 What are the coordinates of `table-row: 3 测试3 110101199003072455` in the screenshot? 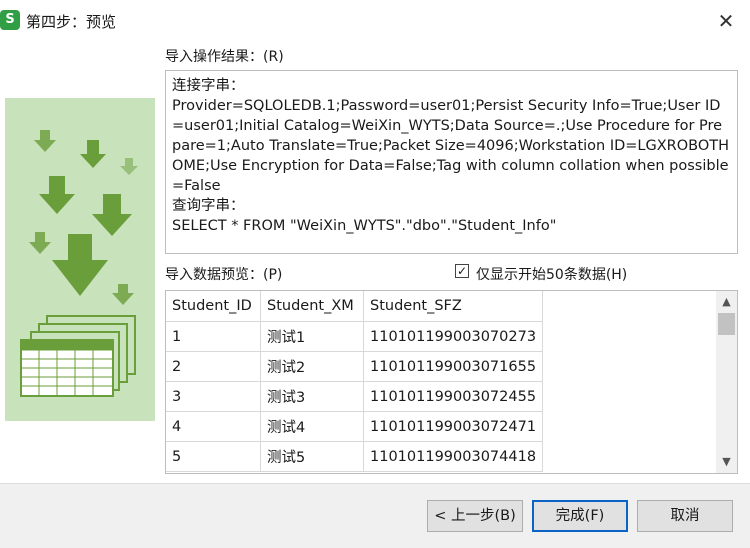 It's located at (355, 396).